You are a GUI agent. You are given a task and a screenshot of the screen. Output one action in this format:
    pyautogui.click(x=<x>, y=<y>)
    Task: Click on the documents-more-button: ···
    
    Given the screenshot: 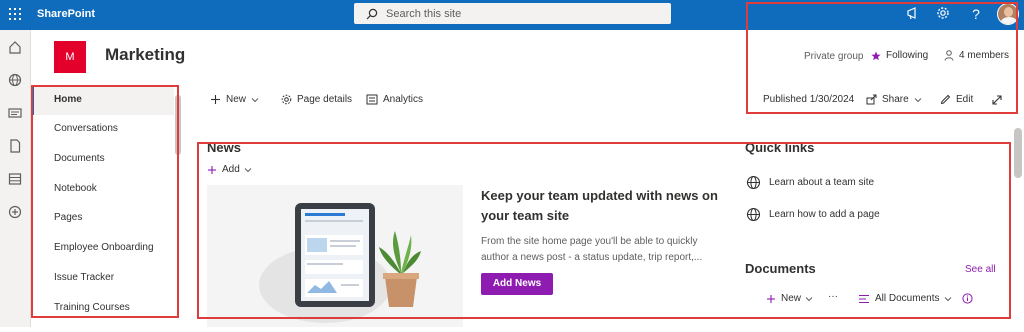 What is the action you would take?
    pyautogui.click(x=833, y=296)
    